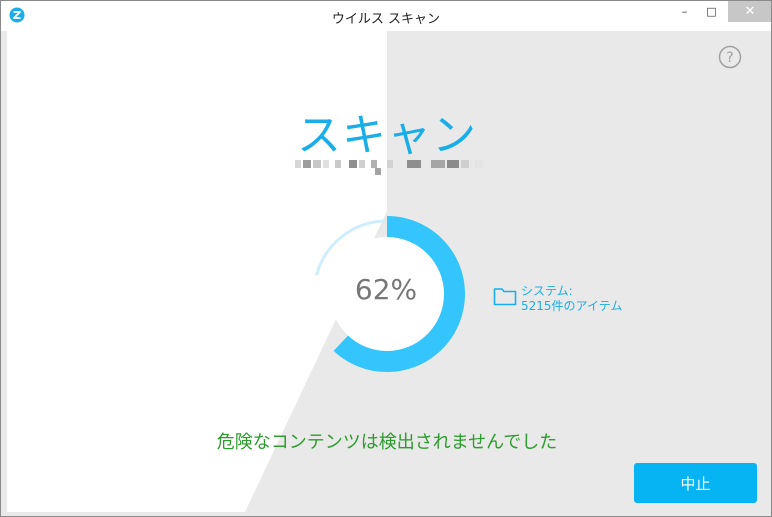 The image size is (772, 517). I want to click on scan-status-message: 危険なコンテンツは検出されませんでした, so click(387, 442).